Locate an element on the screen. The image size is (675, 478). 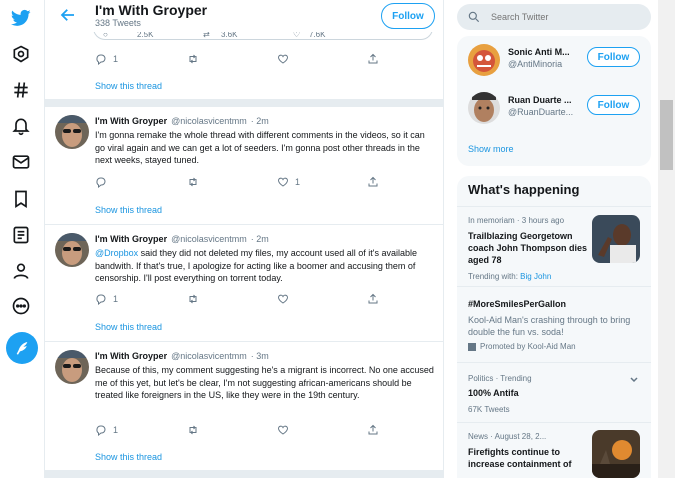
suggestion-handle: @AntiMinoria is located at coordinates (548, 64).